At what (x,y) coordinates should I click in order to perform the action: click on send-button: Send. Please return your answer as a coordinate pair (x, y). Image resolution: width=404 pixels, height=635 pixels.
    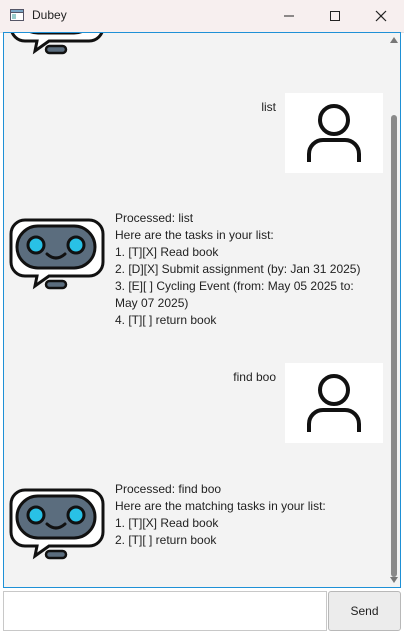
    Looking at the image, I should click on (364, 611).